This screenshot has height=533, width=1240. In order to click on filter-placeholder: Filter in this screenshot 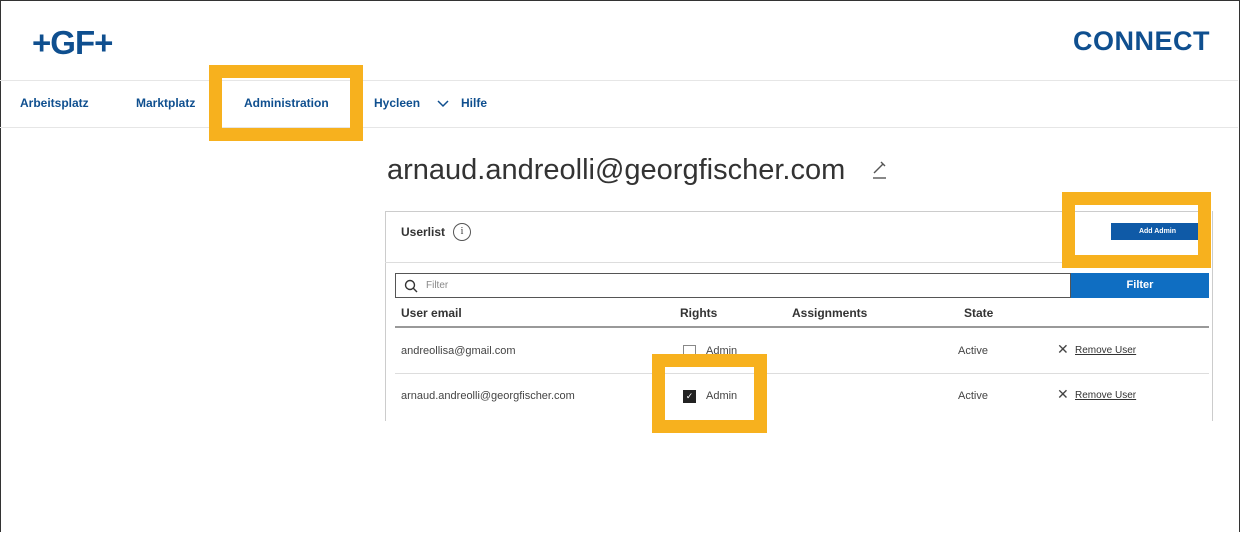, I will do `click(437, 285)`.